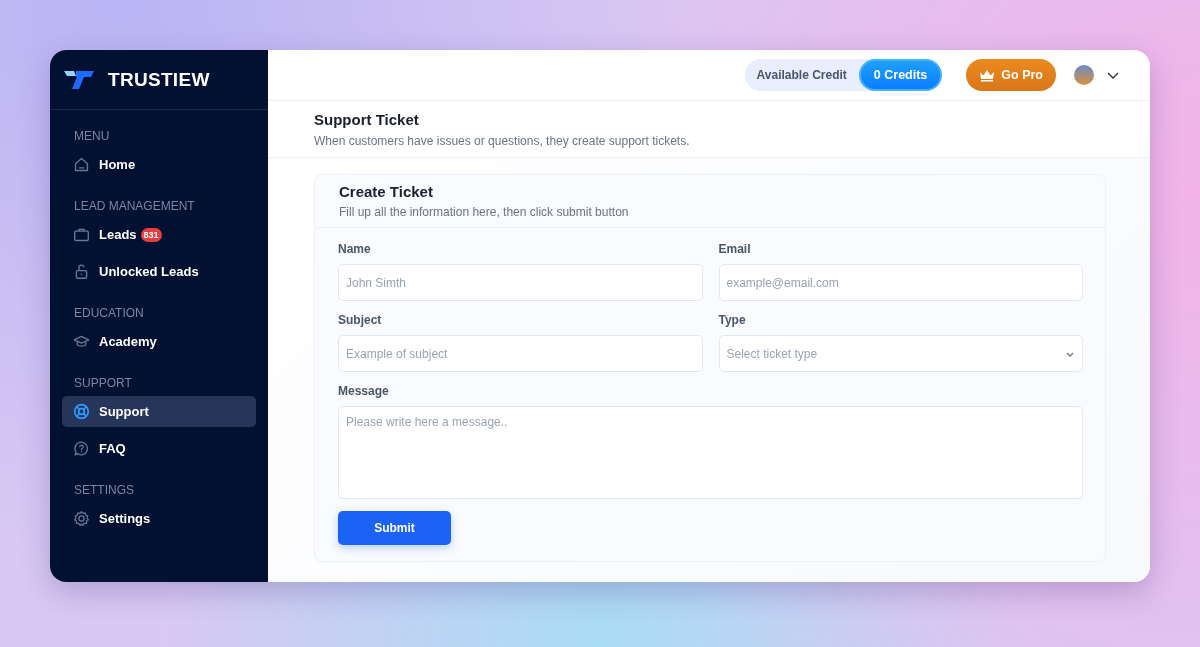 This screenshot has height=647, width=1200. Describe the element at coordinates (159, 79) in the screenshot. I see `brand-name: TRUSTIEW` at that location.